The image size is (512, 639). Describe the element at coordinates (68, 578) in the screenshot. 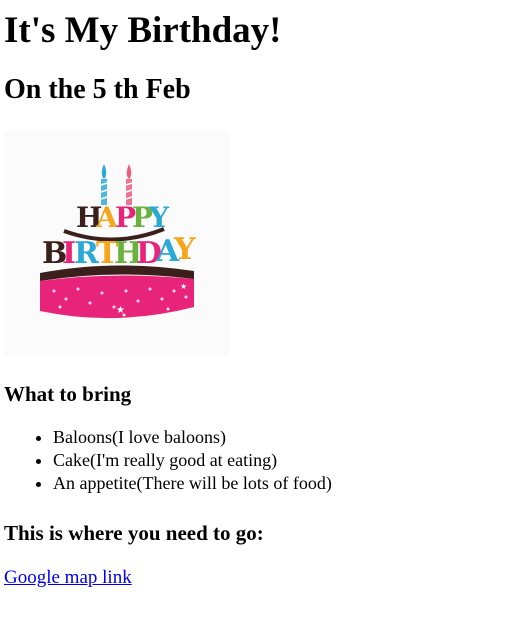

I see `google-map-link: Google map link` at that location.